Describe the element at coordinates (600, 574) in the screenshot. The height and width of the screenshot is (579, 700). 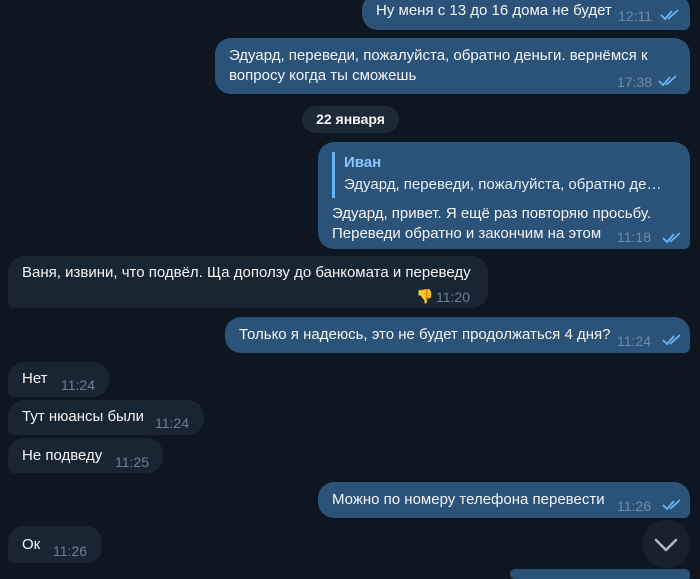
I see `message-outgoing-partial` at that location.